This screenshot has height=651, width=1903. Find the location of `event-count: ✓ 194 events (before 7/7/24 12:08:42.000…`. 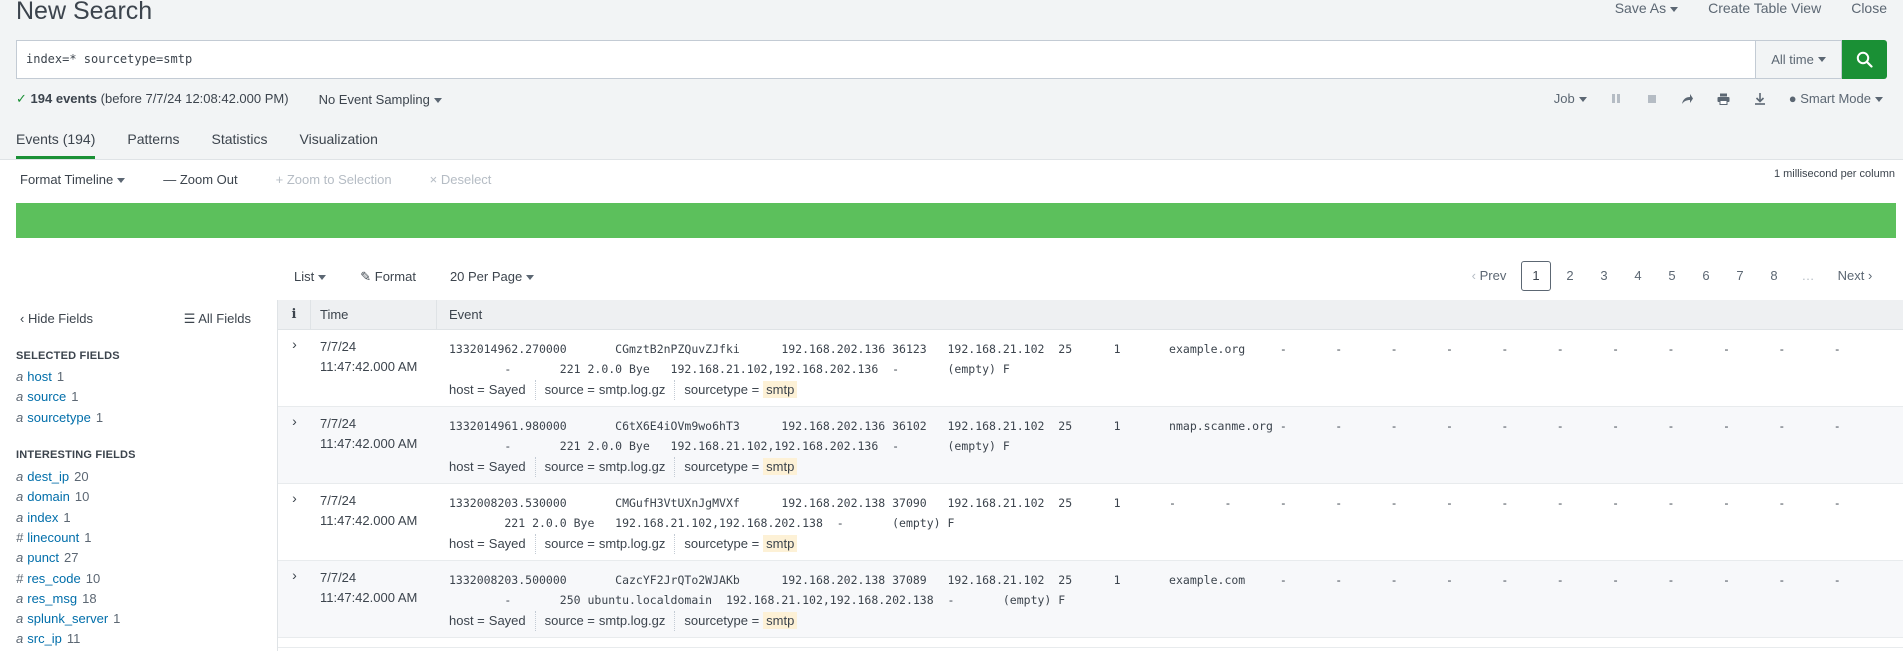

event-count: ✓ 194 events (before 7/7/24 12:08:42.000… is located at coordinates (152, 99).